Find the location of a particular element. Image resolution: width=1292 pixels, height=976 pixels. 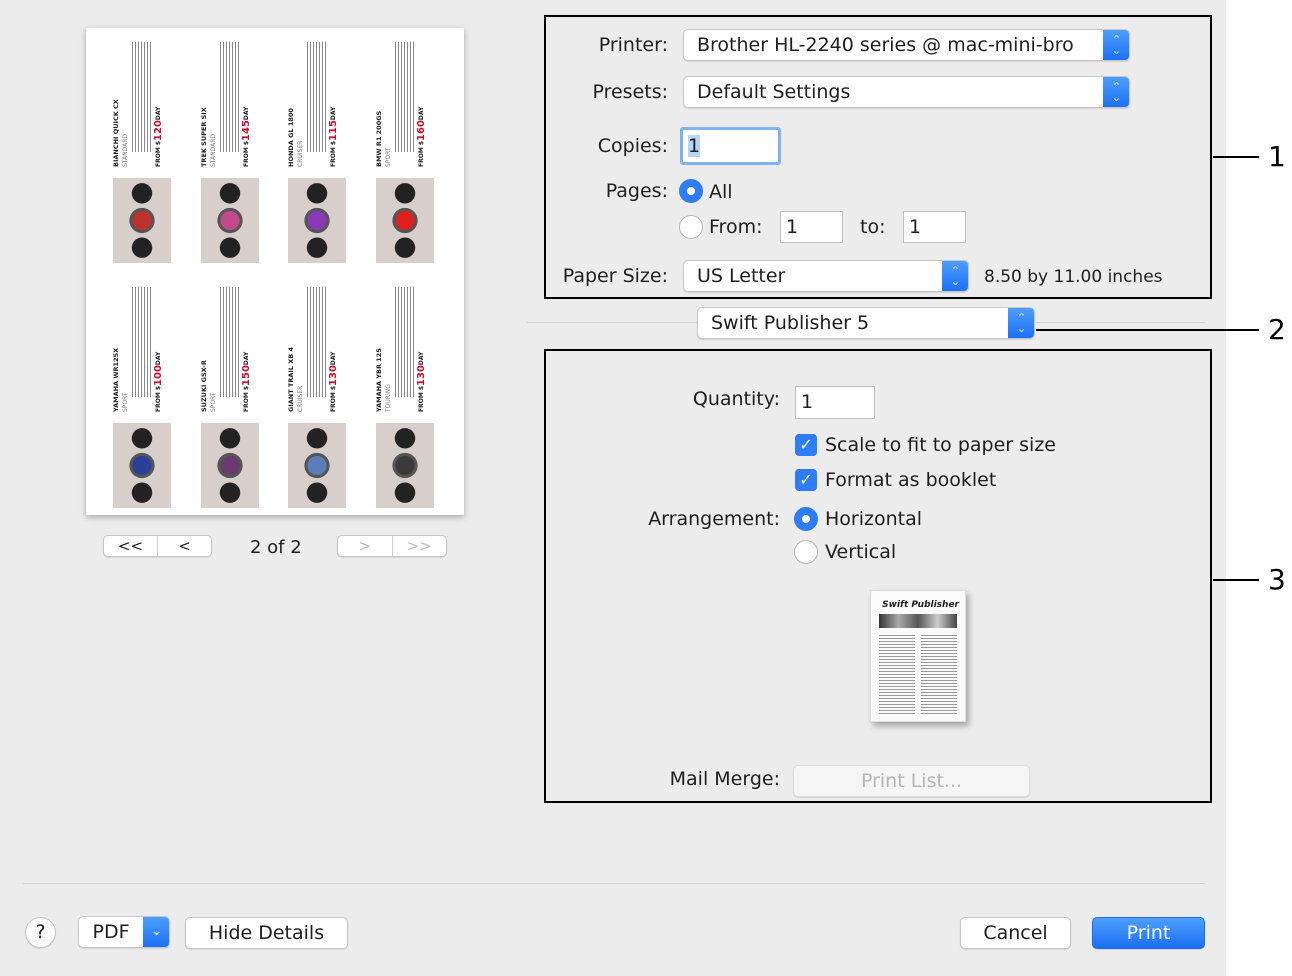

pdf-label: PDF is located at coordinates (111, 932).